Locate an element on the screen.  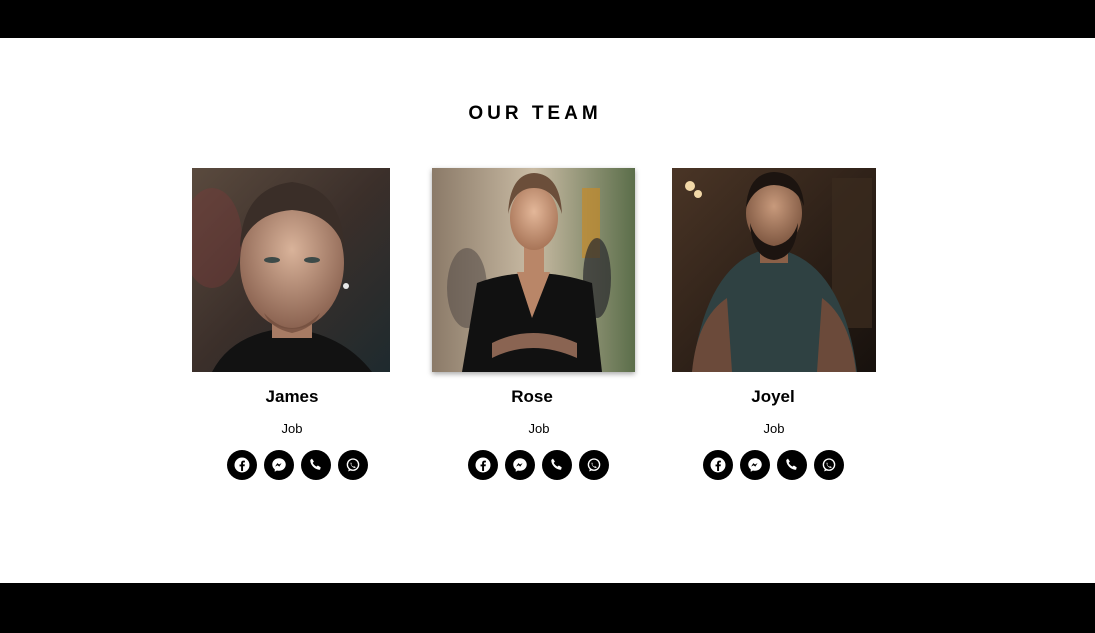
member-name: Joyel is located at coordinates (773, 396).